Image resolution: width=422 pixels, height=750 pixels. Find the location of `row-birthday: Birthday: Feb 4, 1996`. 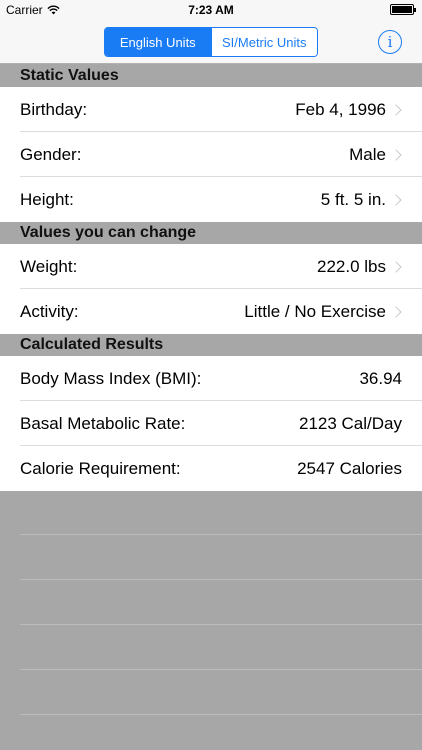

row-birthday: Birthday: Feb 4, 1996 is located at coordinates (211, 109).